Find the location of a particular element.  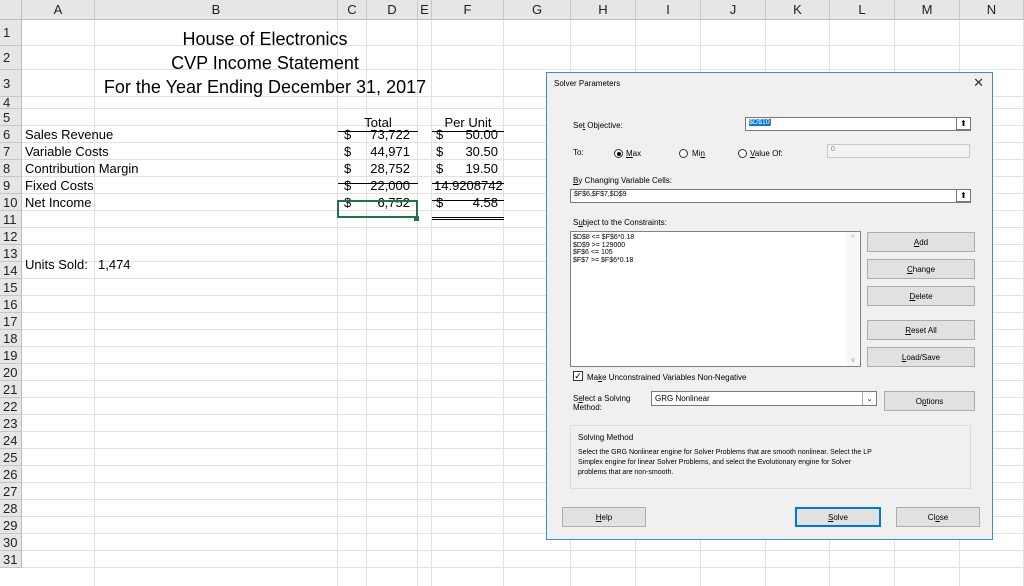

min-label: Min is located at coordinates (698, 153).